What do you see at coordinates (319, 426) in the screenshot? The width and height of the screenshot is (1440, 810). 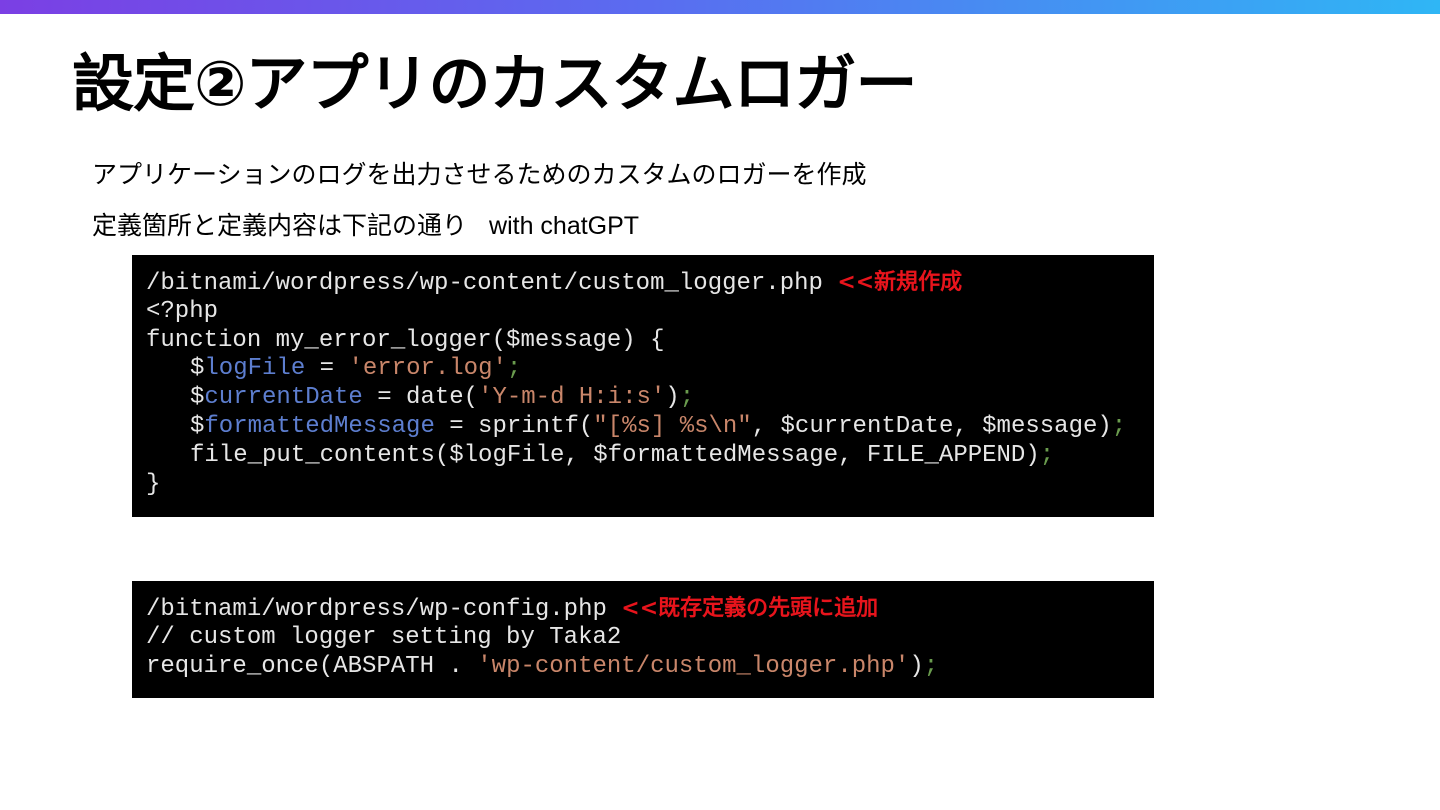 I see `code-variable: formattedMessage` at bounding box center [319, 426].